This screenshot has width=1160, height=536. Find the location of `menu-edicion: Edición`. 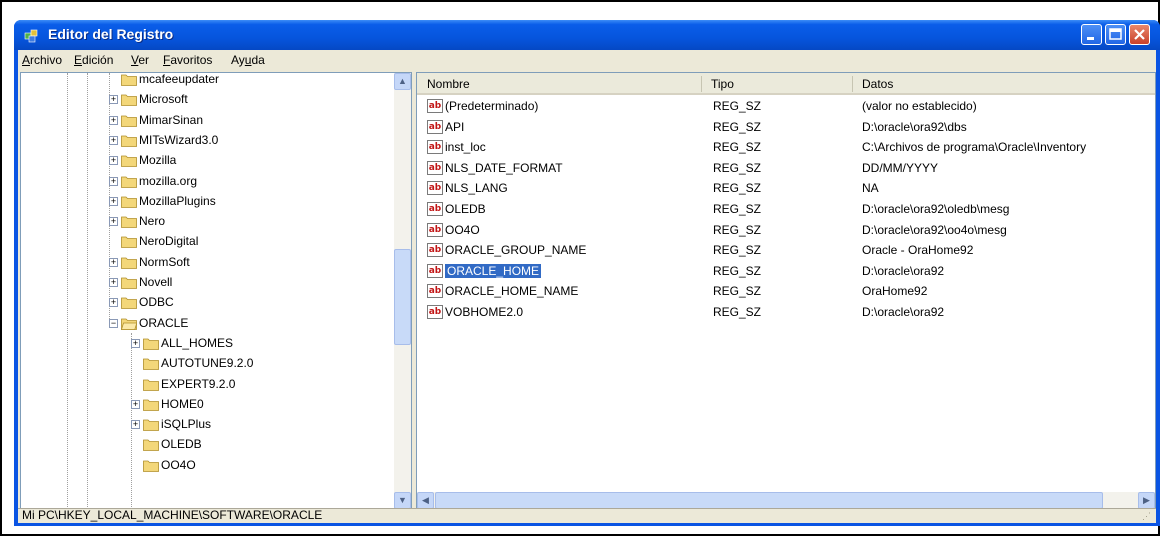

menu-edicion: Edición is located at coordinates (93, 60).